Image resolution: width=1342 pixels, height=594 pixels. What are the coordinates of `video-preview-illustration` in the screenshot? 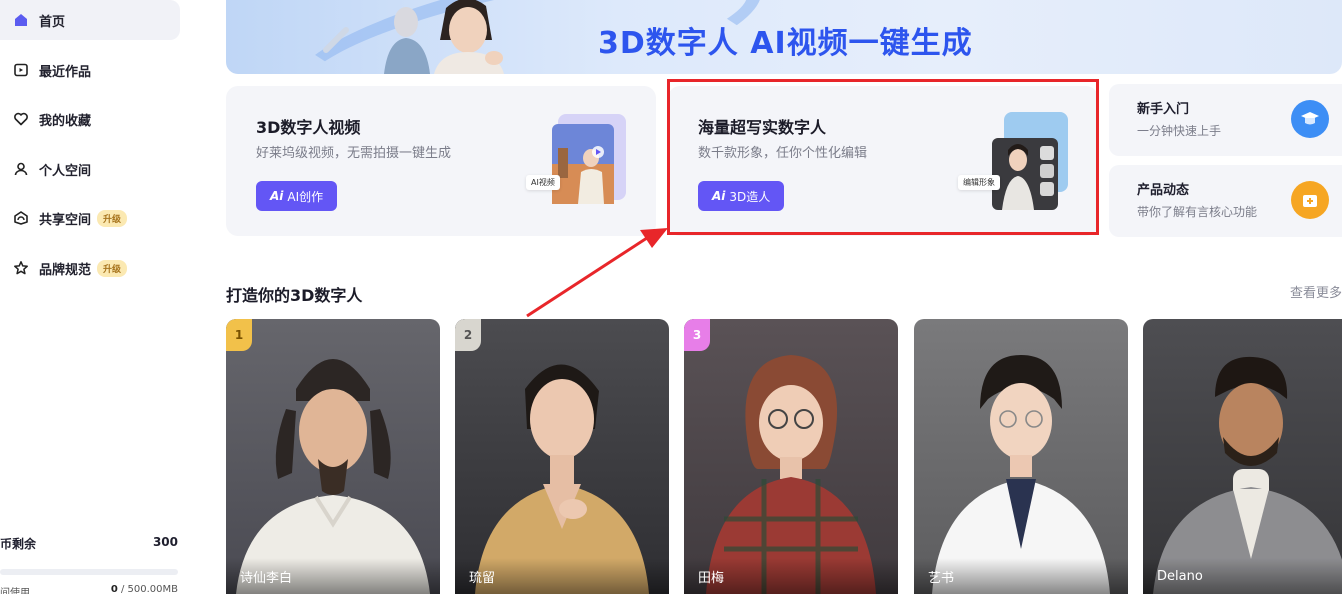 It's located at (589, 159).